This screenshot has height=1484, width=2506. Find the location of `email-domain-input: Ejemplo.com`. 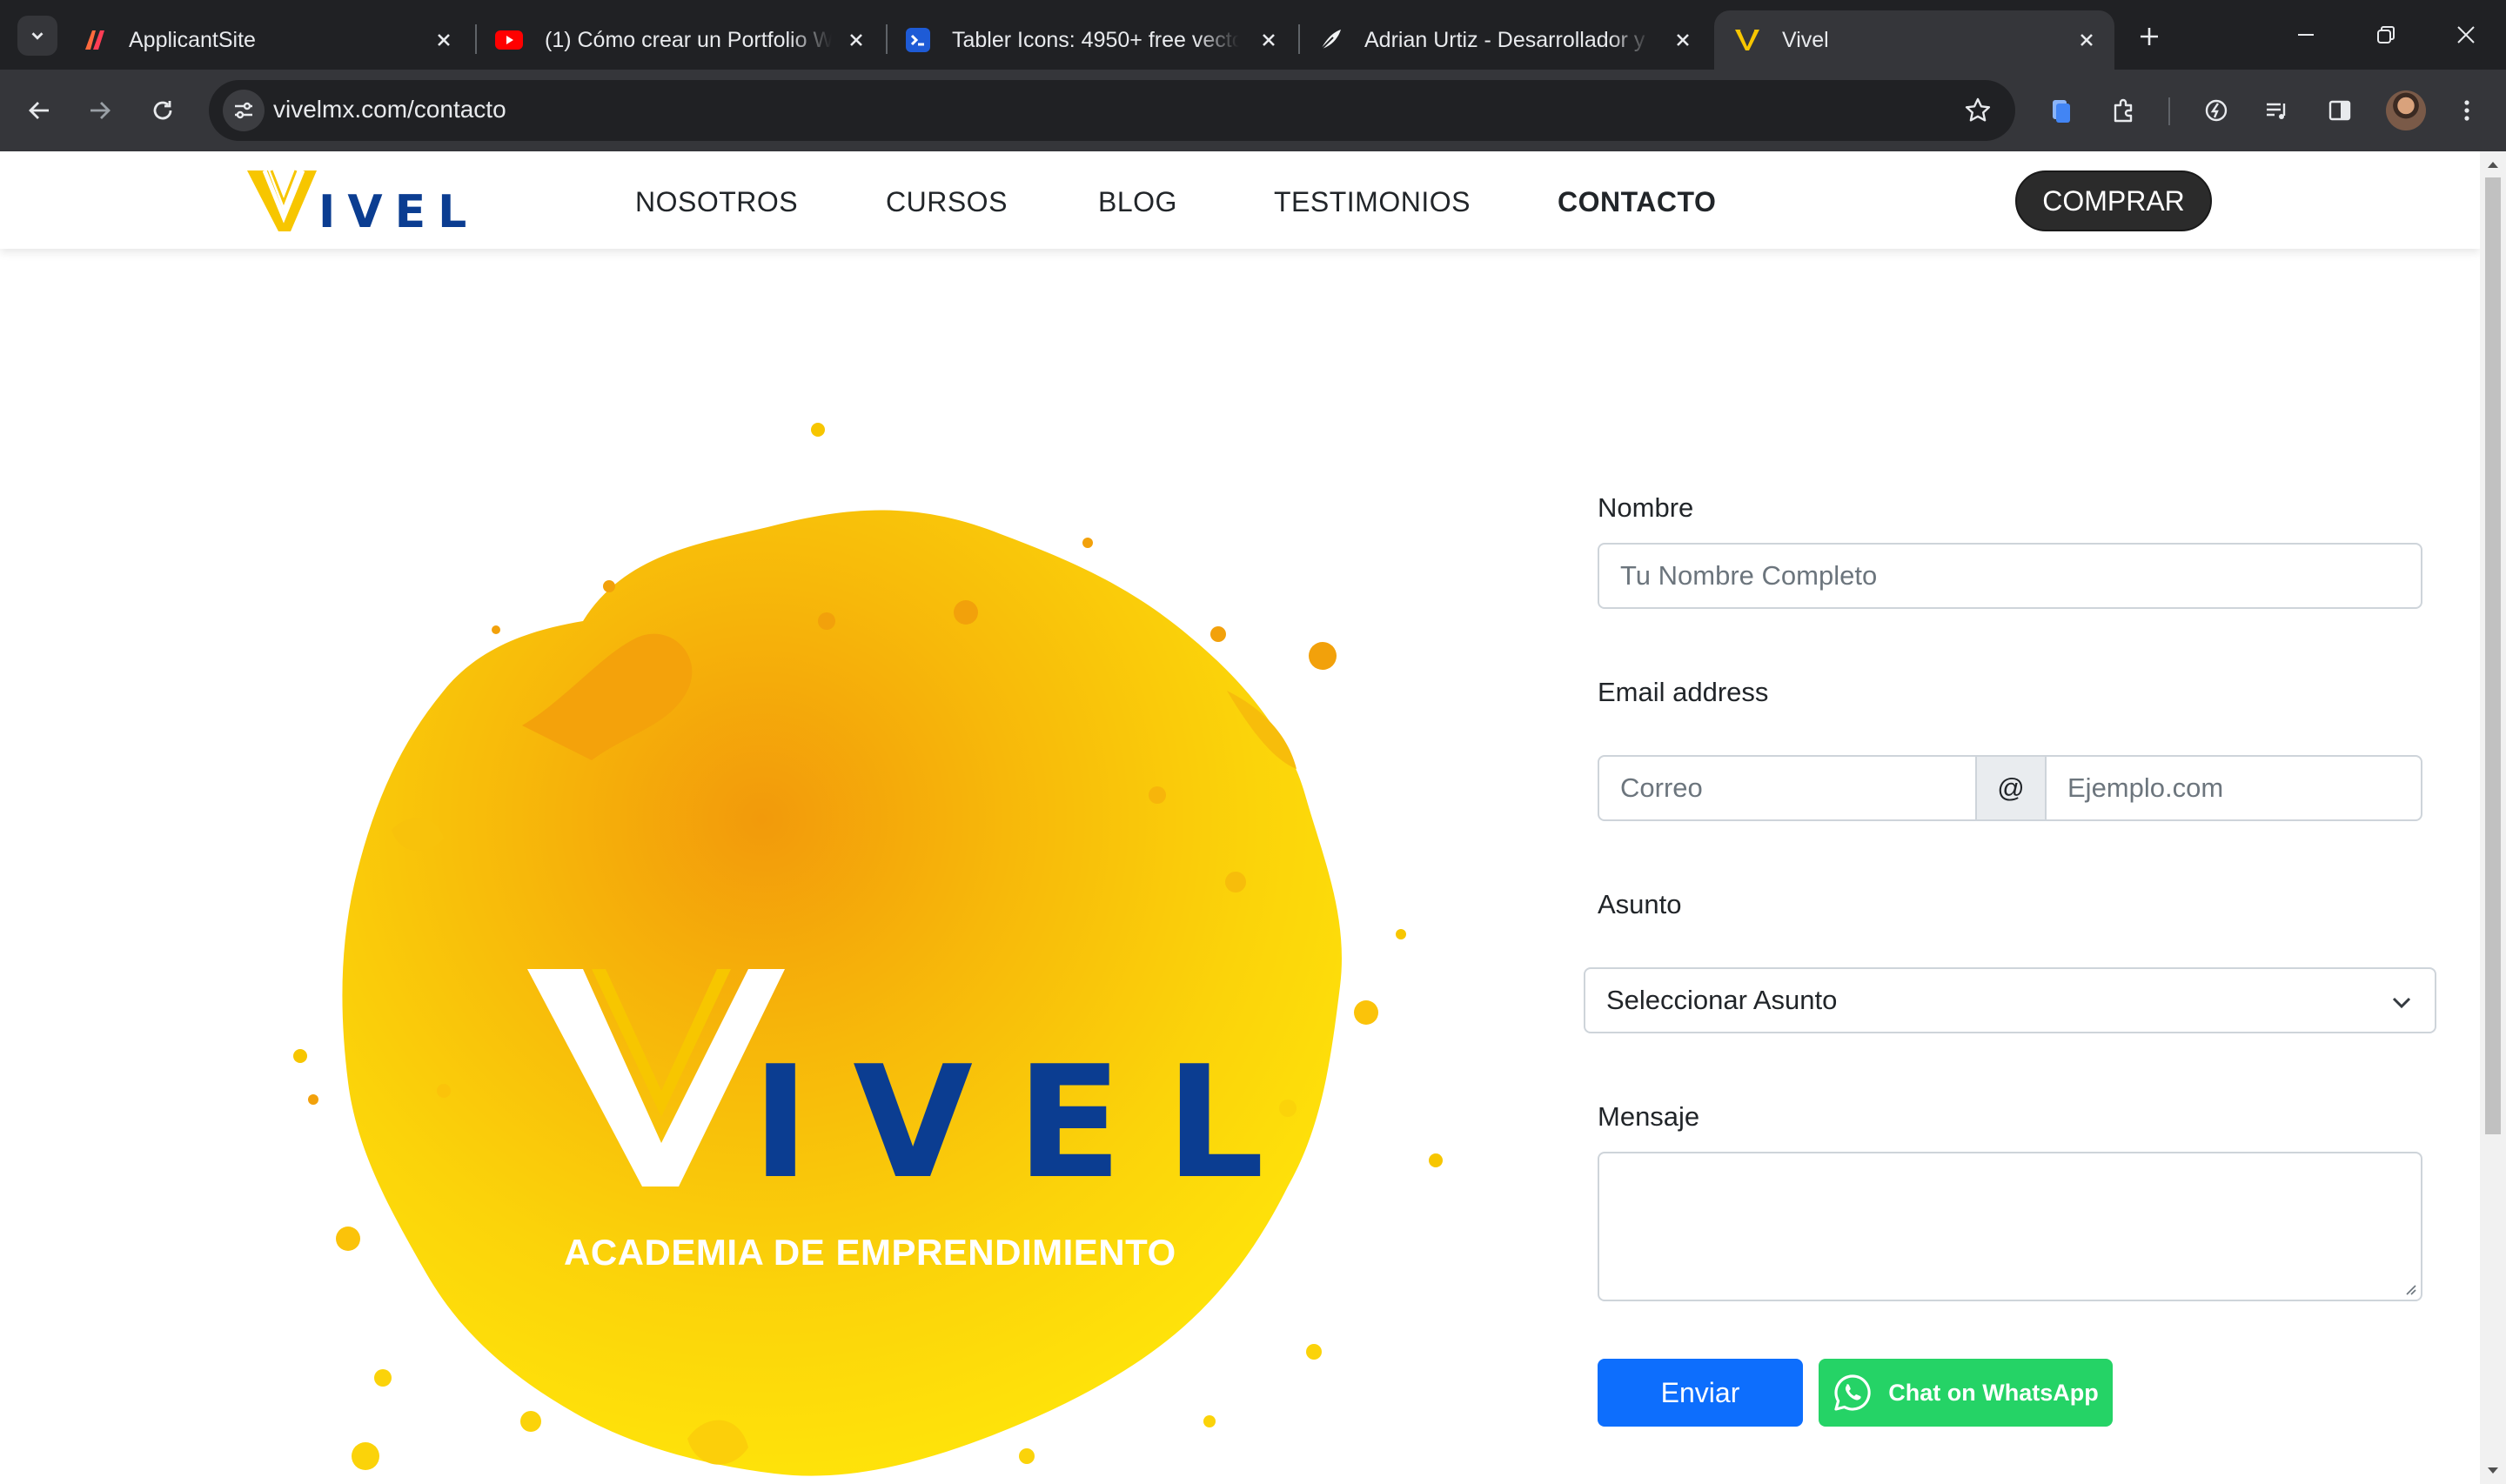

email-domain-input: Ejemplo.com is located at coordinates (2233, 788).